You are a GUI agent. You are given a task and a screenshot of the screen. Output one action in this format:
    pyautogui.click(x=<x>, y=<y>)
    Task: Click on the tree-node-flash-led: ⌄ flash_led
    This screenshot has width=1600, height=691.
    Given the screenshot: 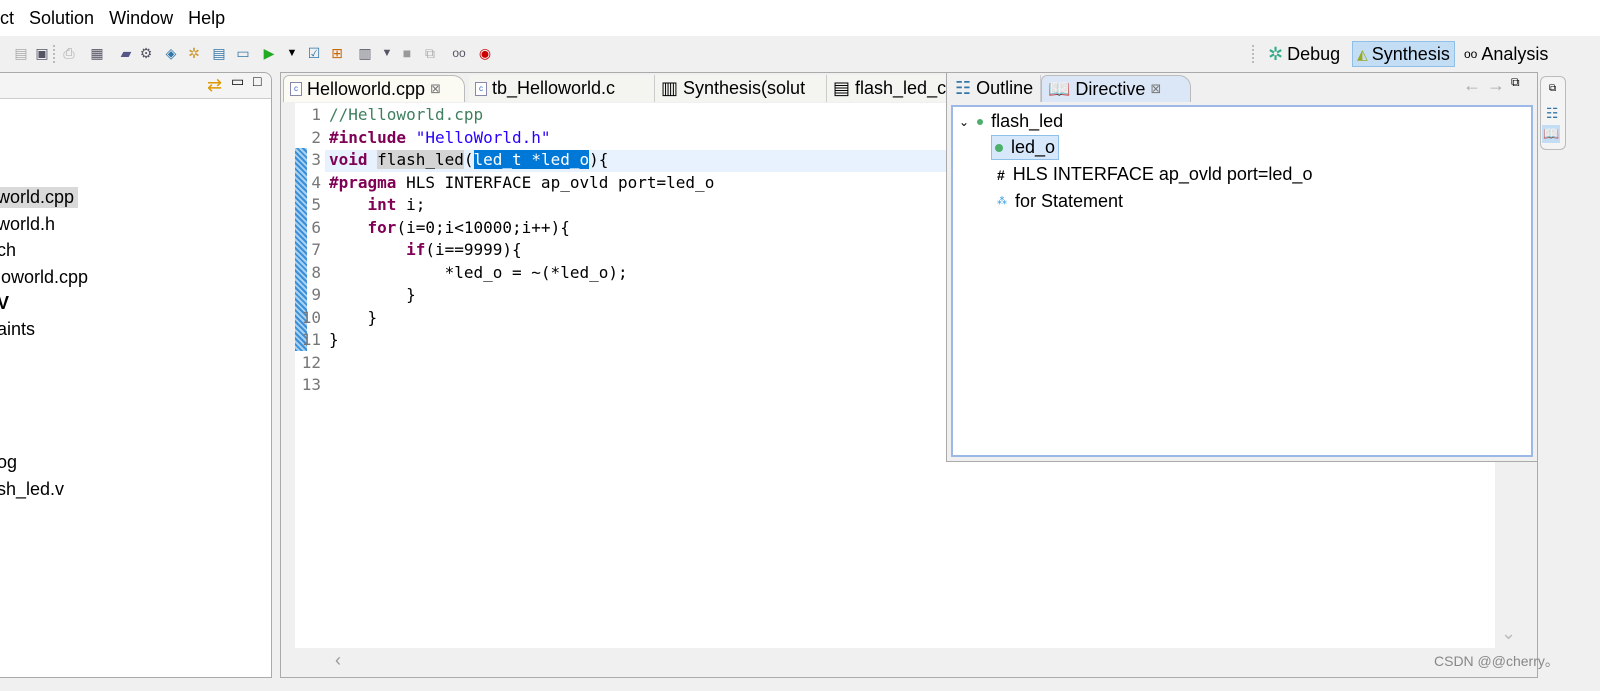 What is the action you would take?
    pyautogui.click(x=1011, y=121)
    